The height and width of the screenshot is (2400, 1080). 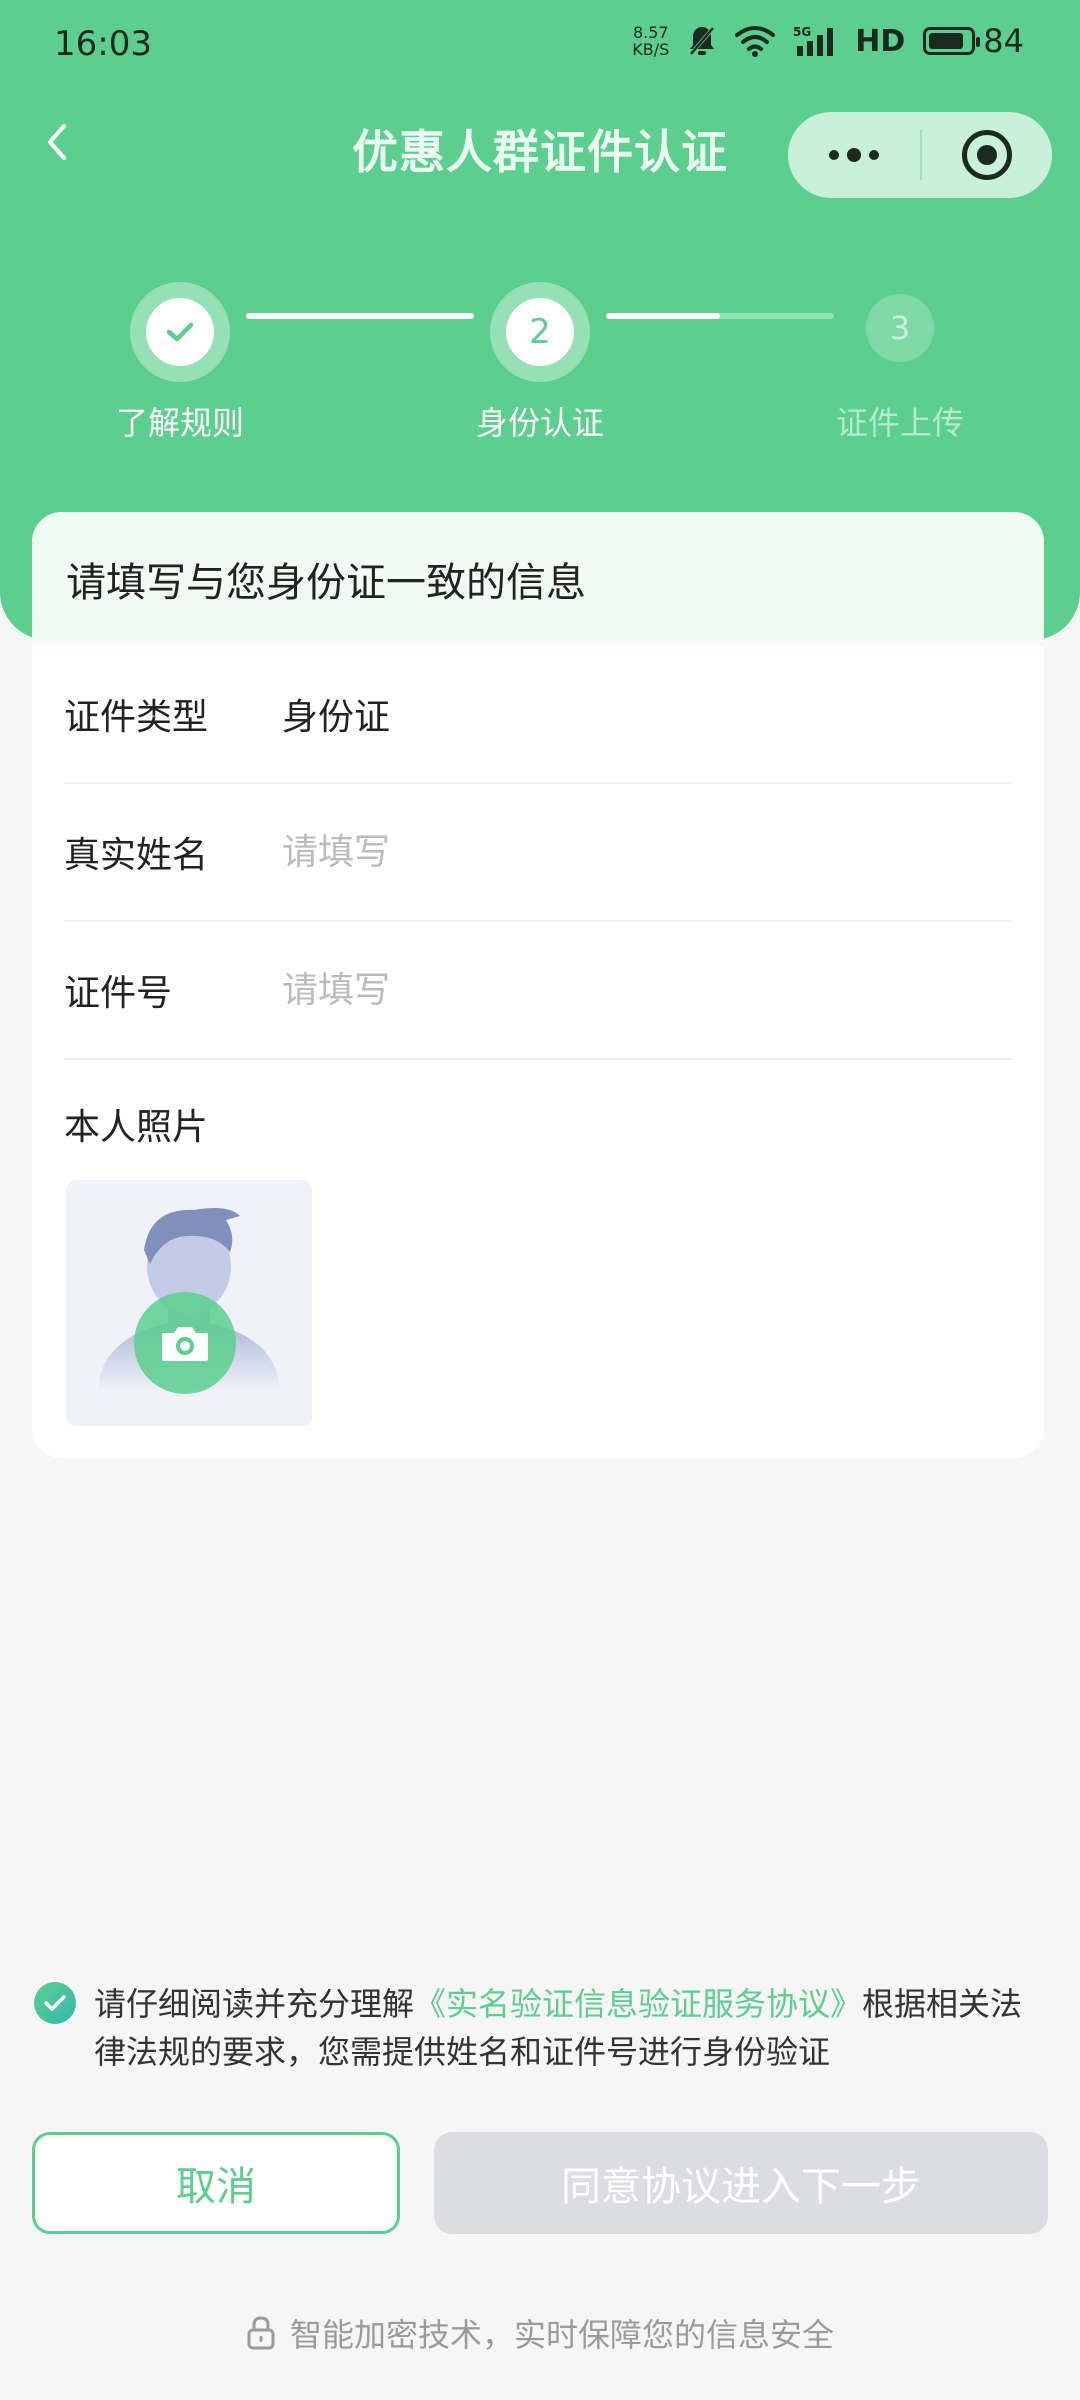 What do you see at coordinates (261, 2333) in the screenshot?
I see `lock-icon` at bounding box center [261, 2333].